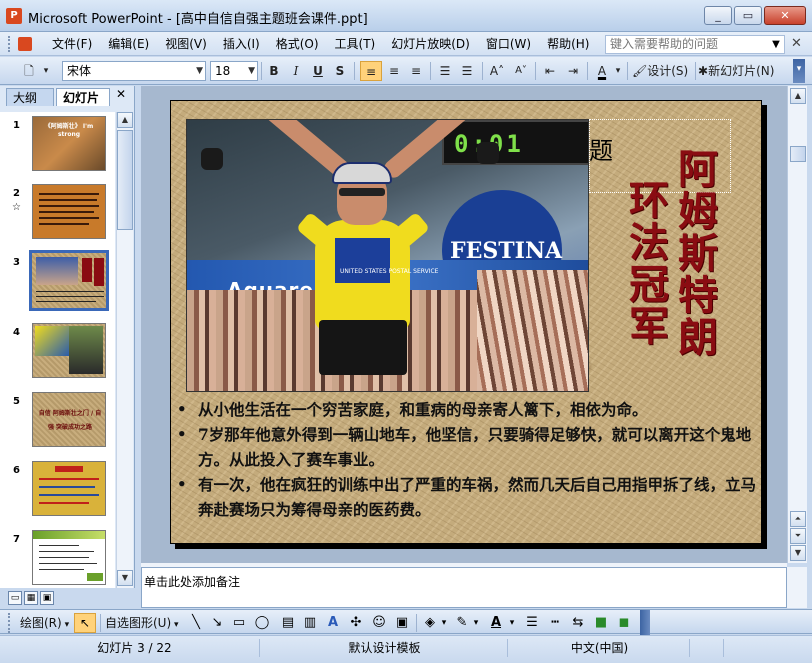 The height and width of the screenshot is (663, 812). What do you see at coordinates (624, 623) in the screenshot?
I see `3d-style-icon: ◼` at bounding box center [624, 623].